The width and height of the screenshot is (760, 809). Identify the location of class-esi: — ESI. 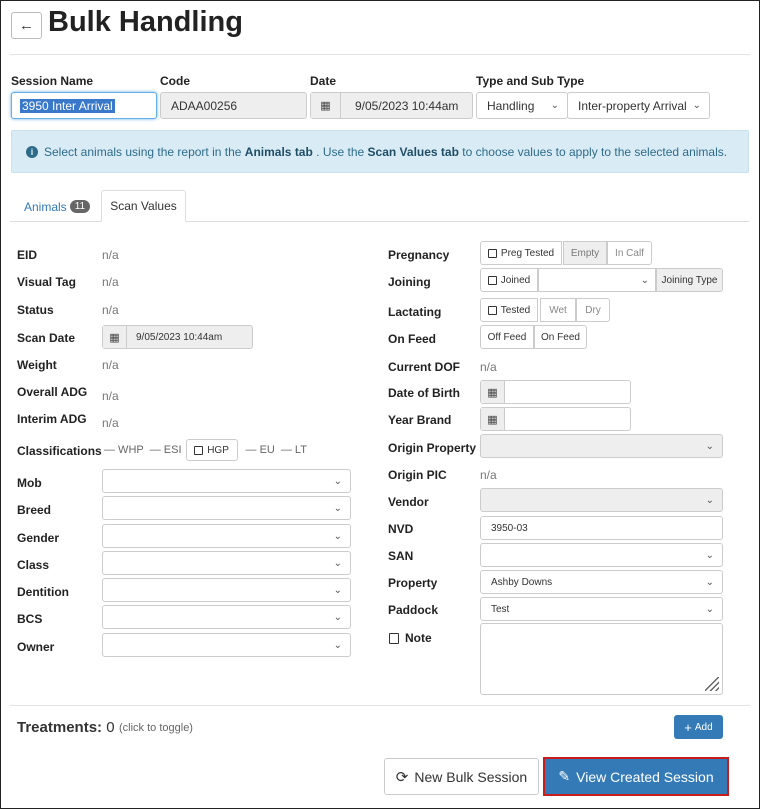
(166, 450).